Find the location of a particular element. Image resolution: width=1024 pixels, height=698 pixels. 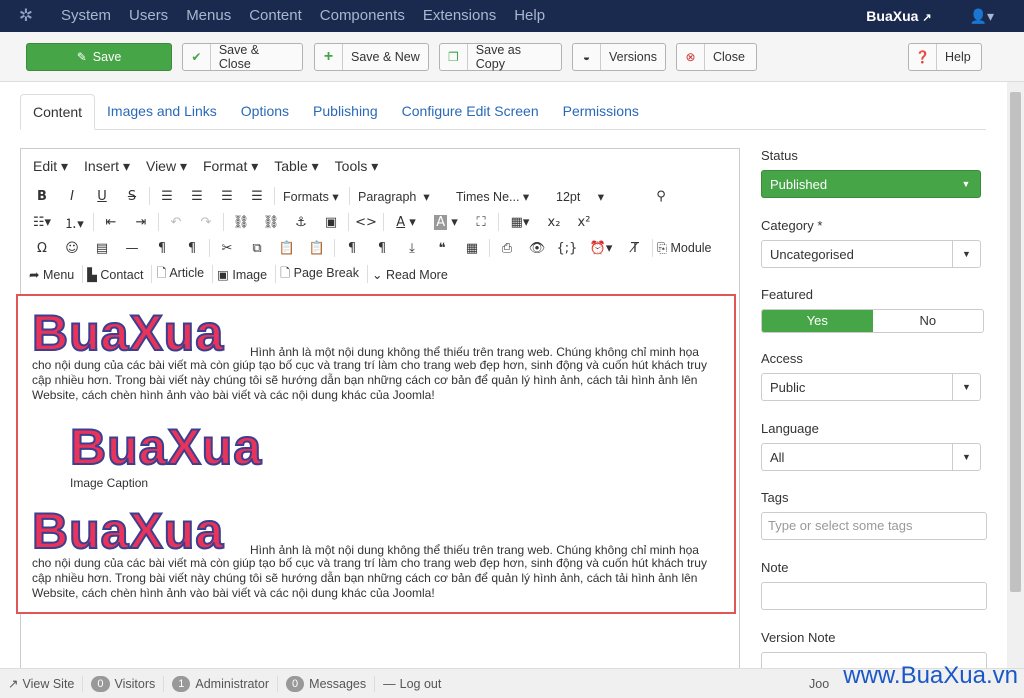

undo-icon: ↶ is located at coordinates (176, 222).